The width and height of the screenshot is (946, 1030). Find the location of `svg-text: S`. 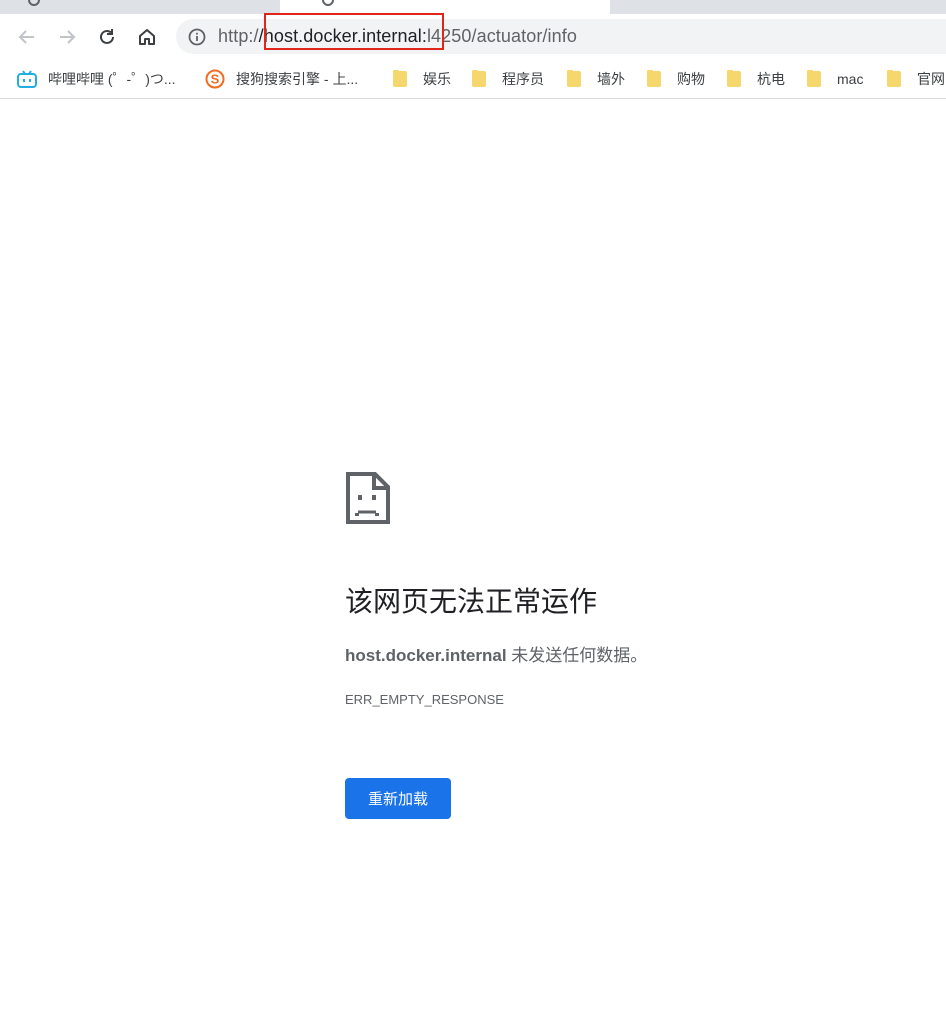

svg-text: S is located at coordinates (215, 79).